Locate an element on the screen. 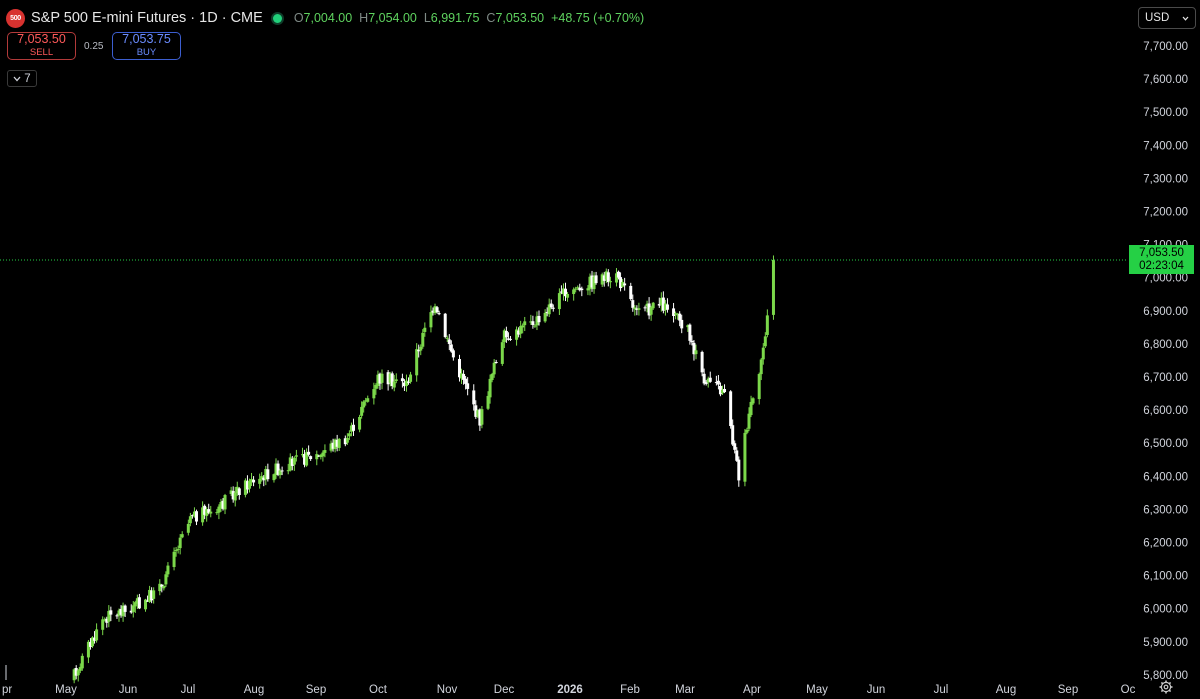  price-axis-label: 6,100.00 is located at coordinates (1165, 577).